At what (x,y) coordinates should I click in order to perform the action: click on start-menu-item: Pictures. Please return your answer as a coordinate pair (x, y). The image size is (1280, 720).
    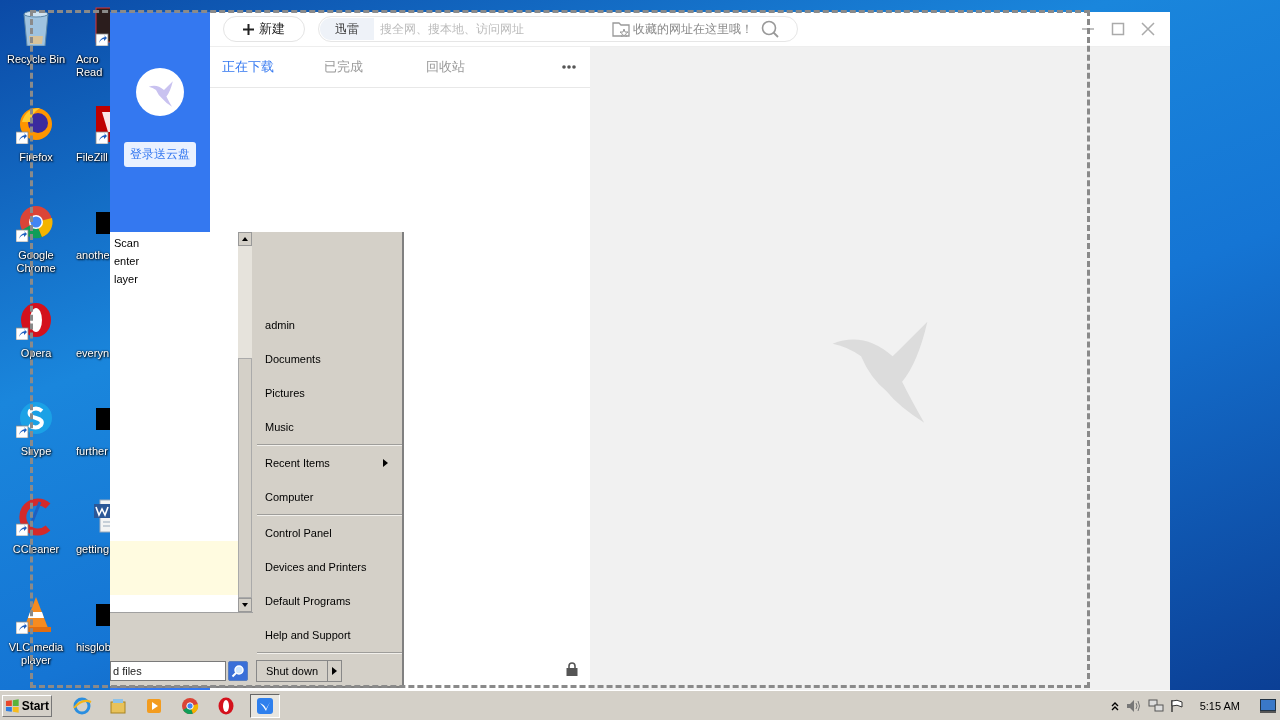
    Looking at the image, I should click on (329, 393).